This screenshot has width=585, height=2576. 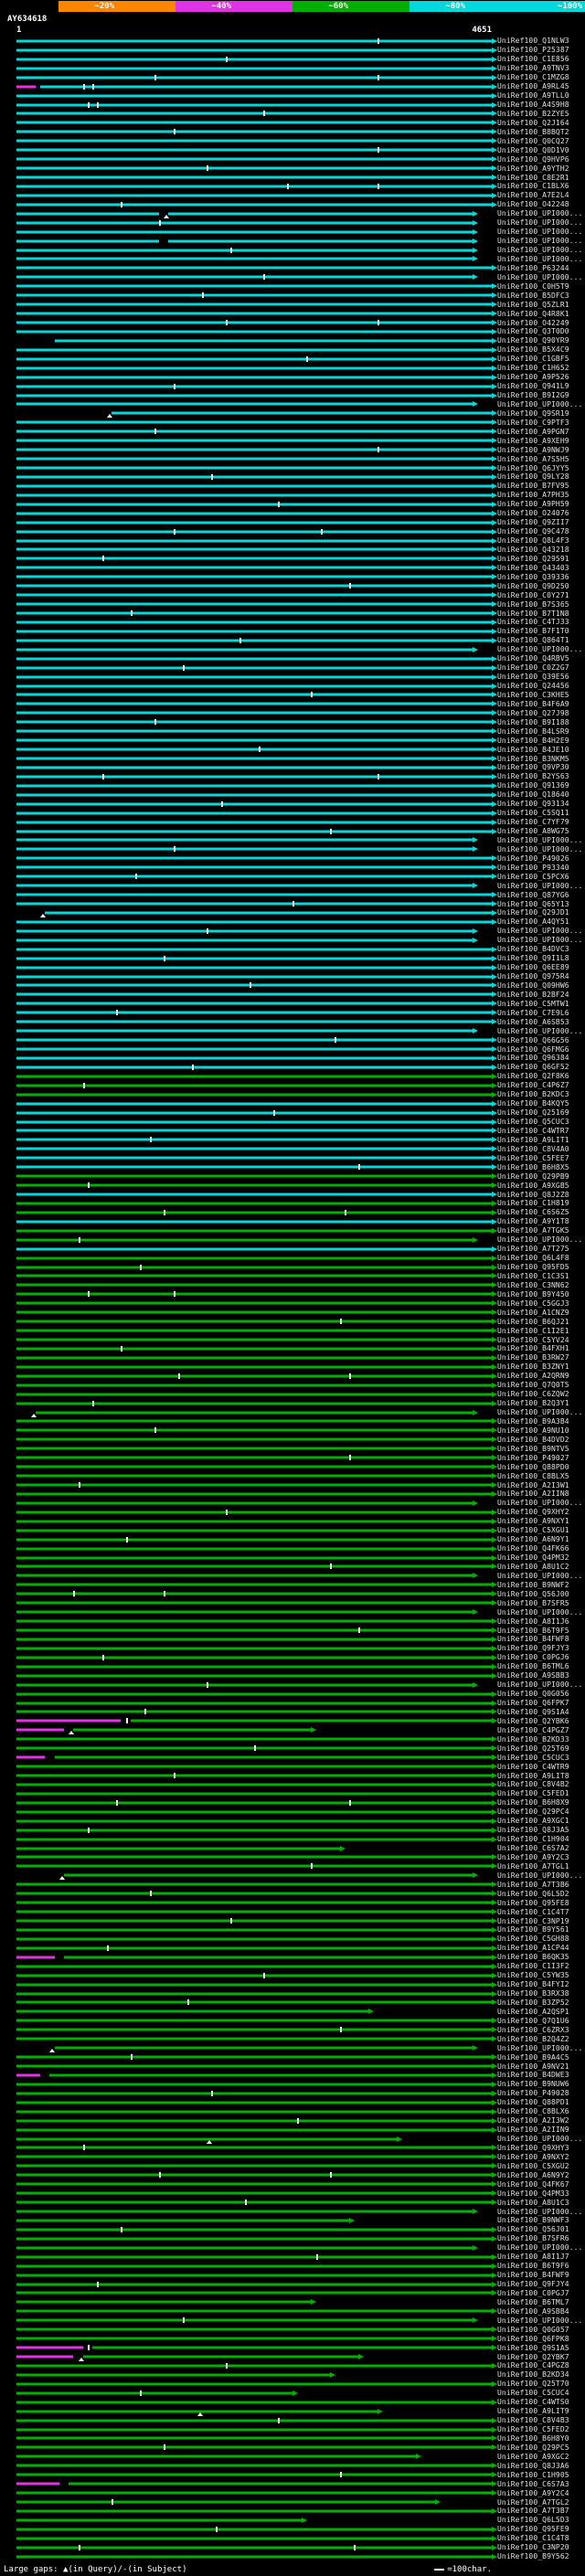 What do you see at coordinates (539, 96) in the screenshot?
I see `hit-label: UniRef100_A9TLL0` at bounding box center [539, 96].